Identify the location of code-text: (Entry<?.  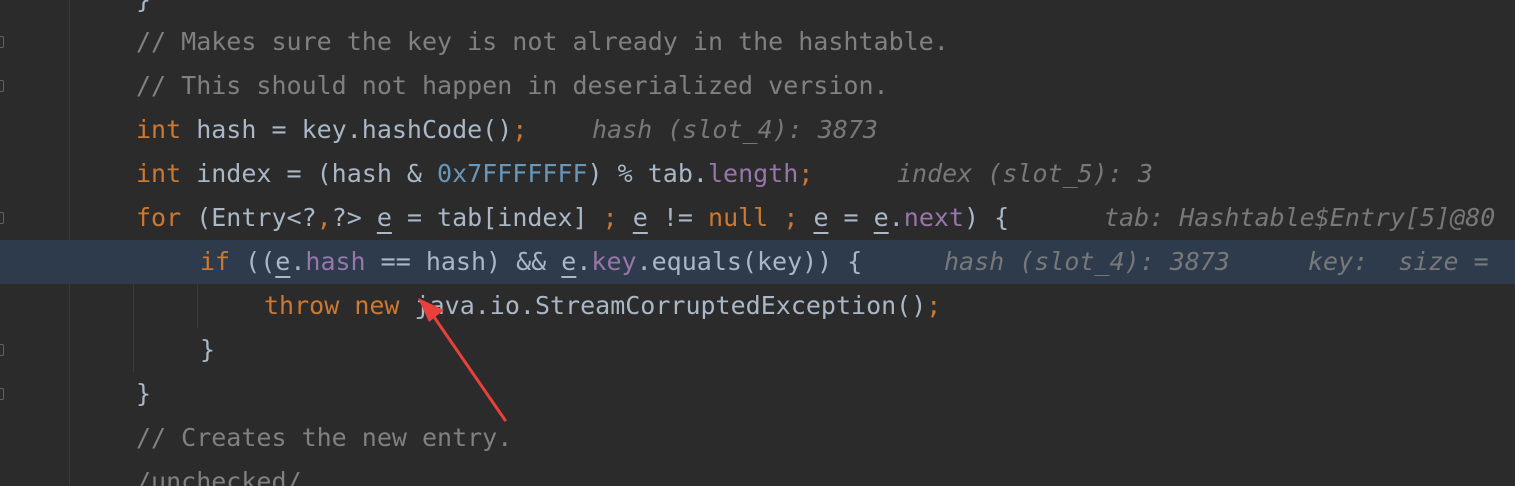
(249, 217).